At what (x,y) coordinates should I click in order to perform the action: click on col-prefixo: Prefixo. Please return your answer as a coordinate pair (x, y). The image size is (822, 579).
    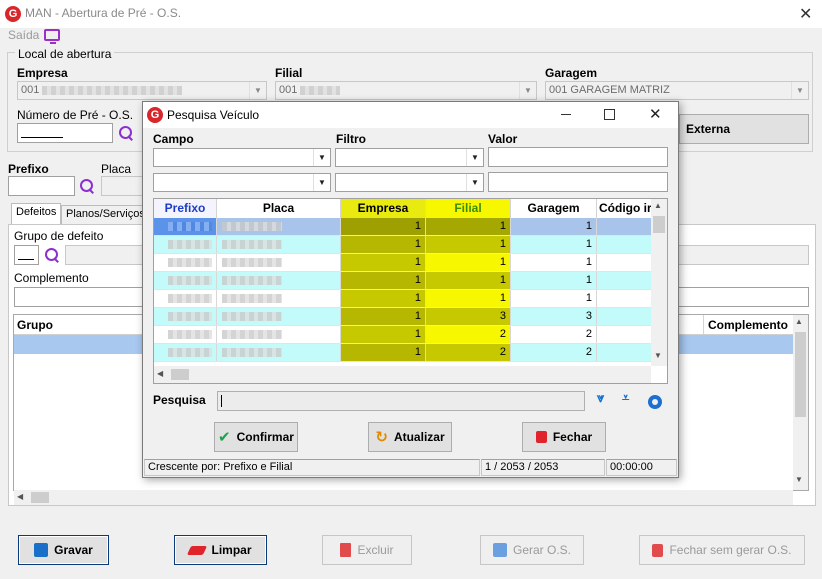
    Looking at the image, I should click on (185, 208).